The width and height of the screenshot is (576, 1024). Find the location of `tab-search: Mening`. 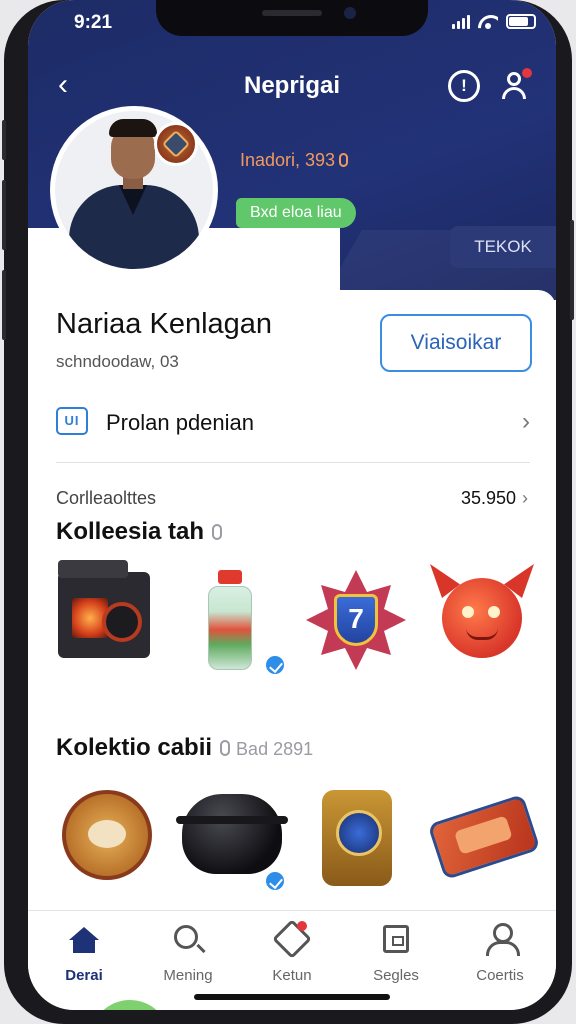

tab-search: Mening is located at coordinates (188, 953).